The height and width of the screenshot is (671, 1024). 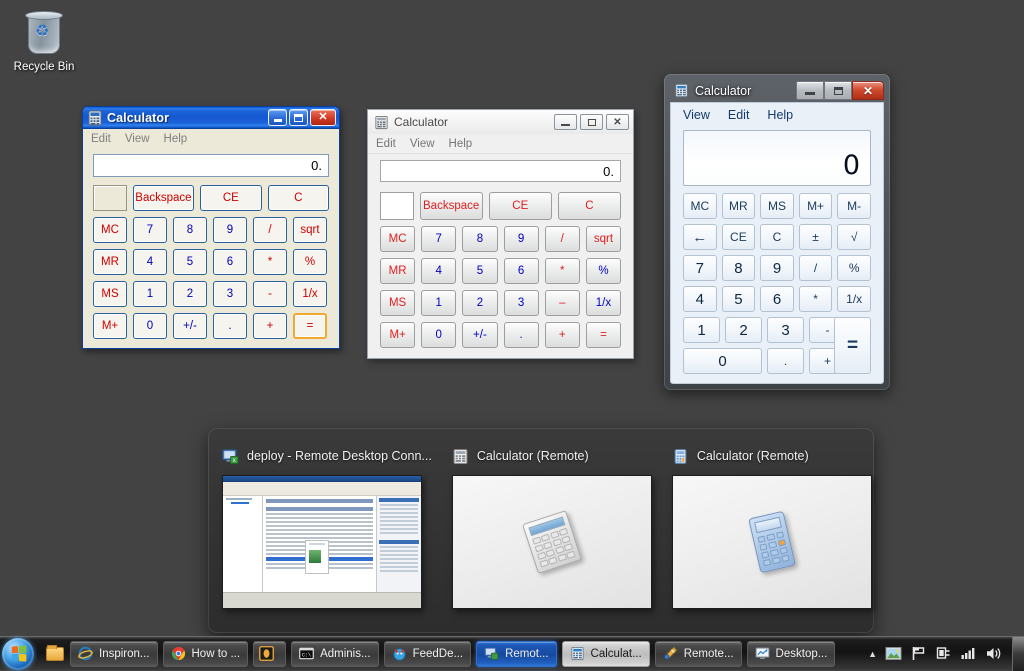 I want to click on maximize-button, so click(x=298, y=117).